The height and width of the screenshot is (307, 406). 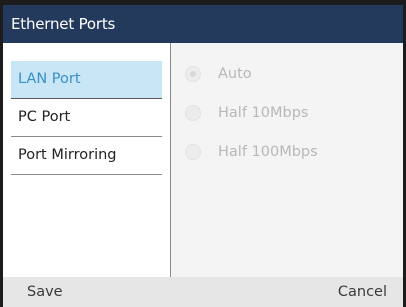 I want to click on option-auto: Auto, so click(x=218, y=74).